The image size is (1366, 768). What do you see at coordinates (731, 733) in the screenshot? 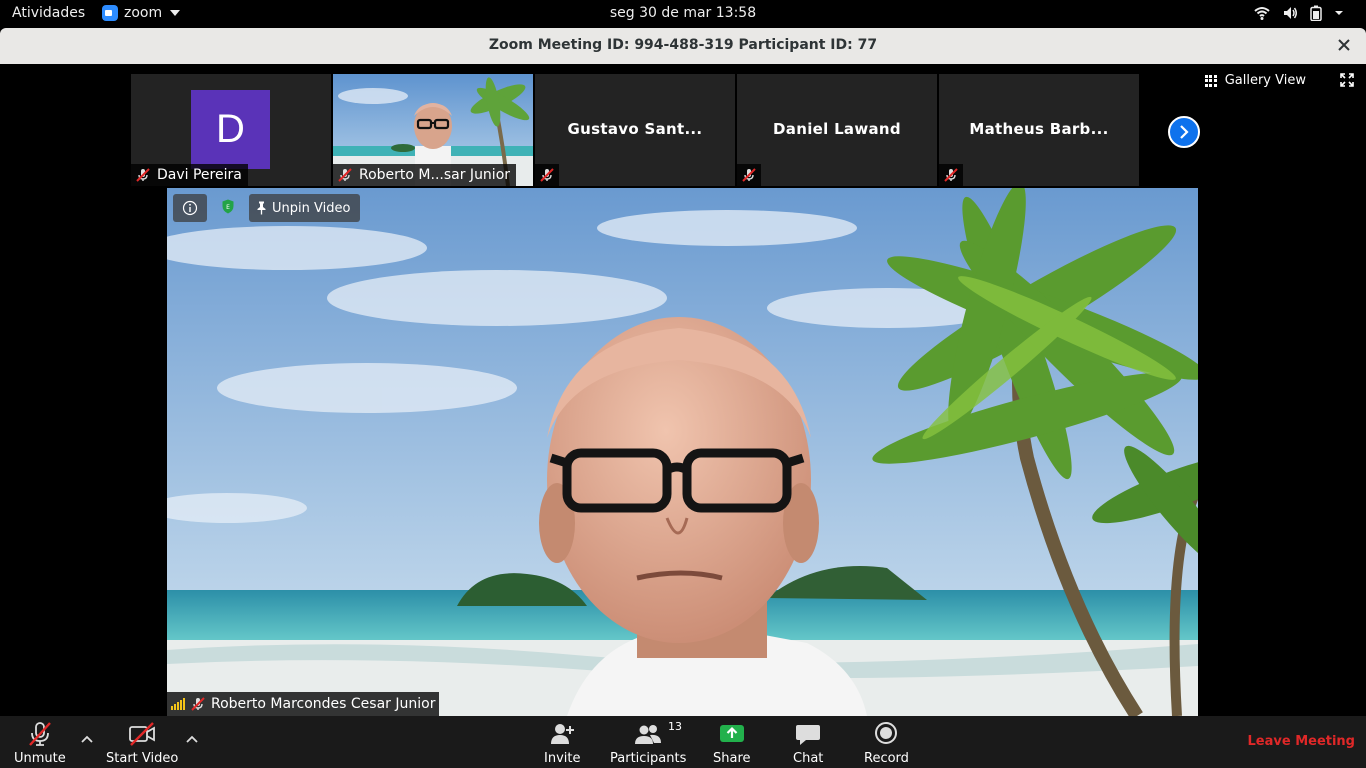
I see `share-screen-icon` at bounding box center [731, 733].